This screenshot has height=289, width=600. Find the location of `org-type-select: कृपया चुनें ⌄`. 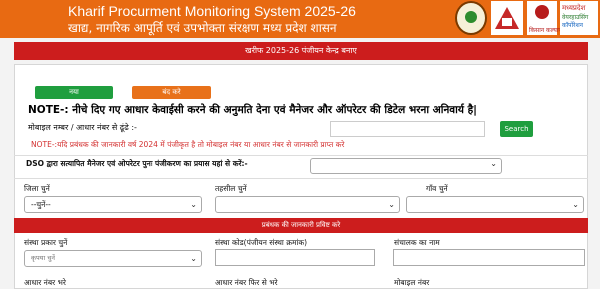

org-type-select: कृपया चुनें ⌄ is located at coordinates (113, 258).